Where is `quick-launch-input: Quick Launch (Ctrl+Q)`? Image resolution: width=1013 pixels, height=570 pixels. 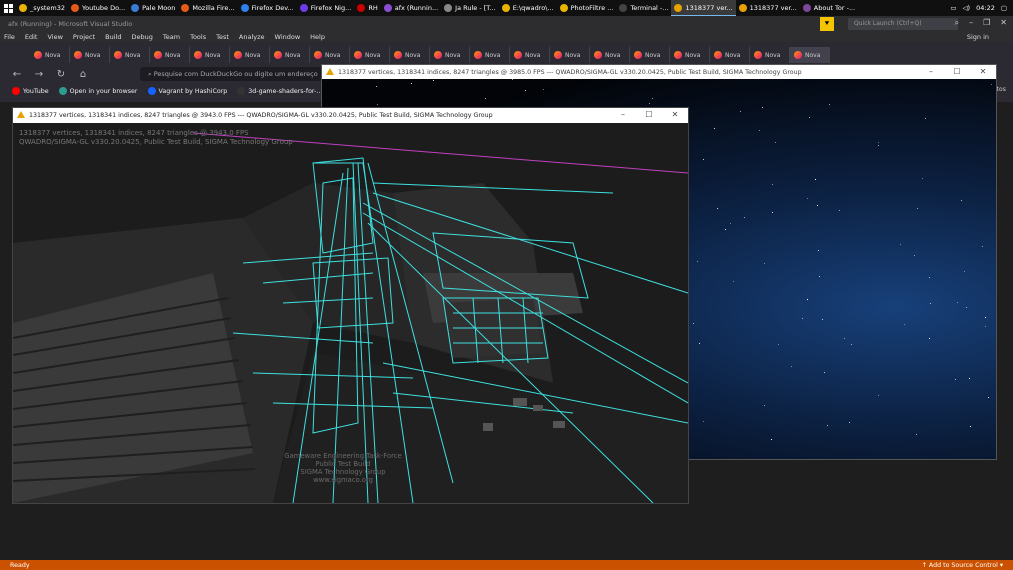
quick-launch-input: Quick Launch (Ctrl+Q) is located at coordinates (903, 24).